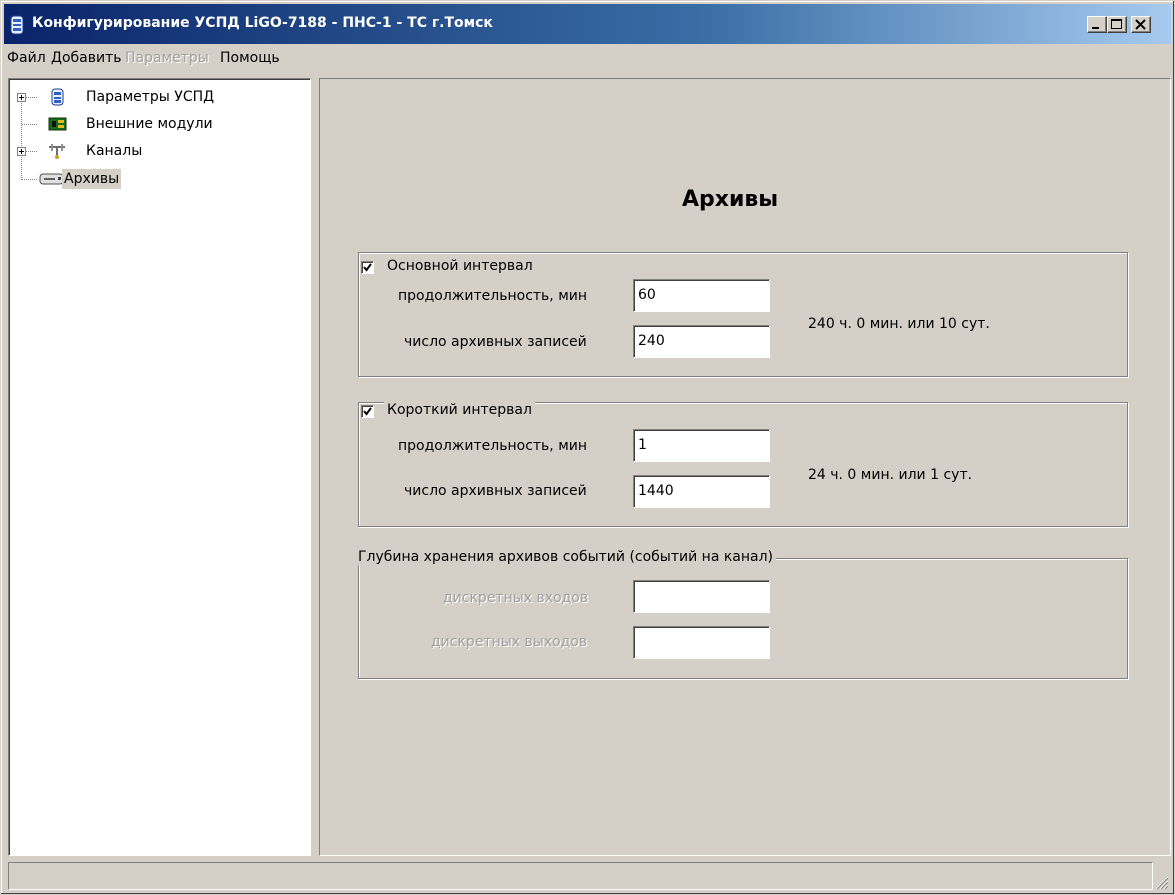 This screenshot has width=1175, height=895. Describe the element at coordinates (1162, 883) in the screenshot. I see `resize-grip-icon` at that location.